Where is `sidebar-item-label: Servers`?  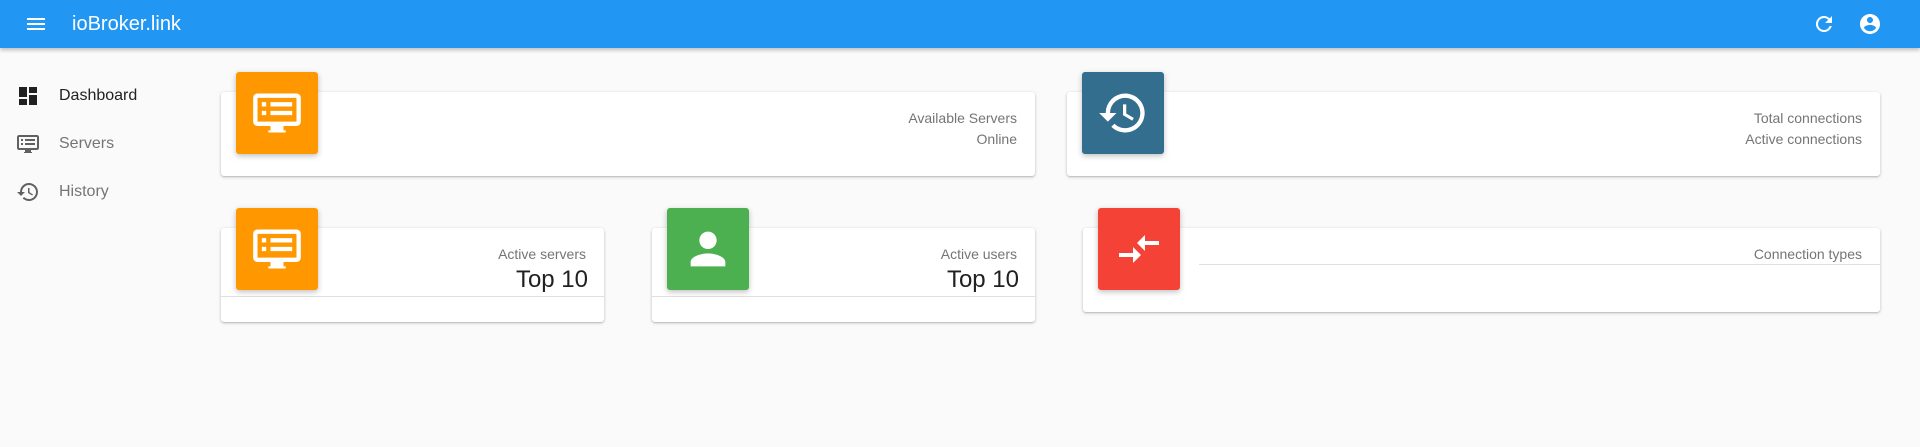 sidebar-item-label: Servers is located at coordinates (87, 143).